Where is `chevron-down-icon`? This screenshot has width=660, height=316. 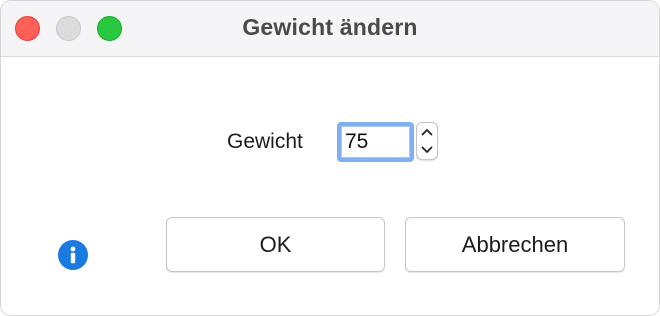
chevron-down-icon is located at coordinates (427, 149).